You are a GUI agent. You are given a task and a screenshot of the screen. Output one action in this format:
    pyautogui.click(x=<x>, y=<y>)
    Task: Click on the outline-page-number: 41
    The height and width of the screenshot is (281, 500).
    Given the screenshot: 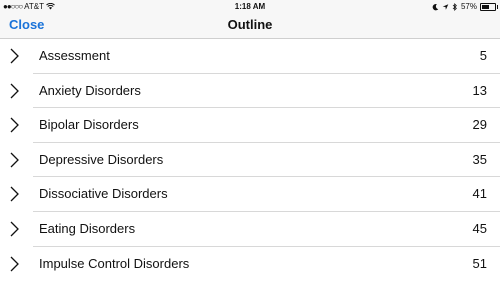 What is the action you would take?
    pyautogui.click(x=479, y=194)
    